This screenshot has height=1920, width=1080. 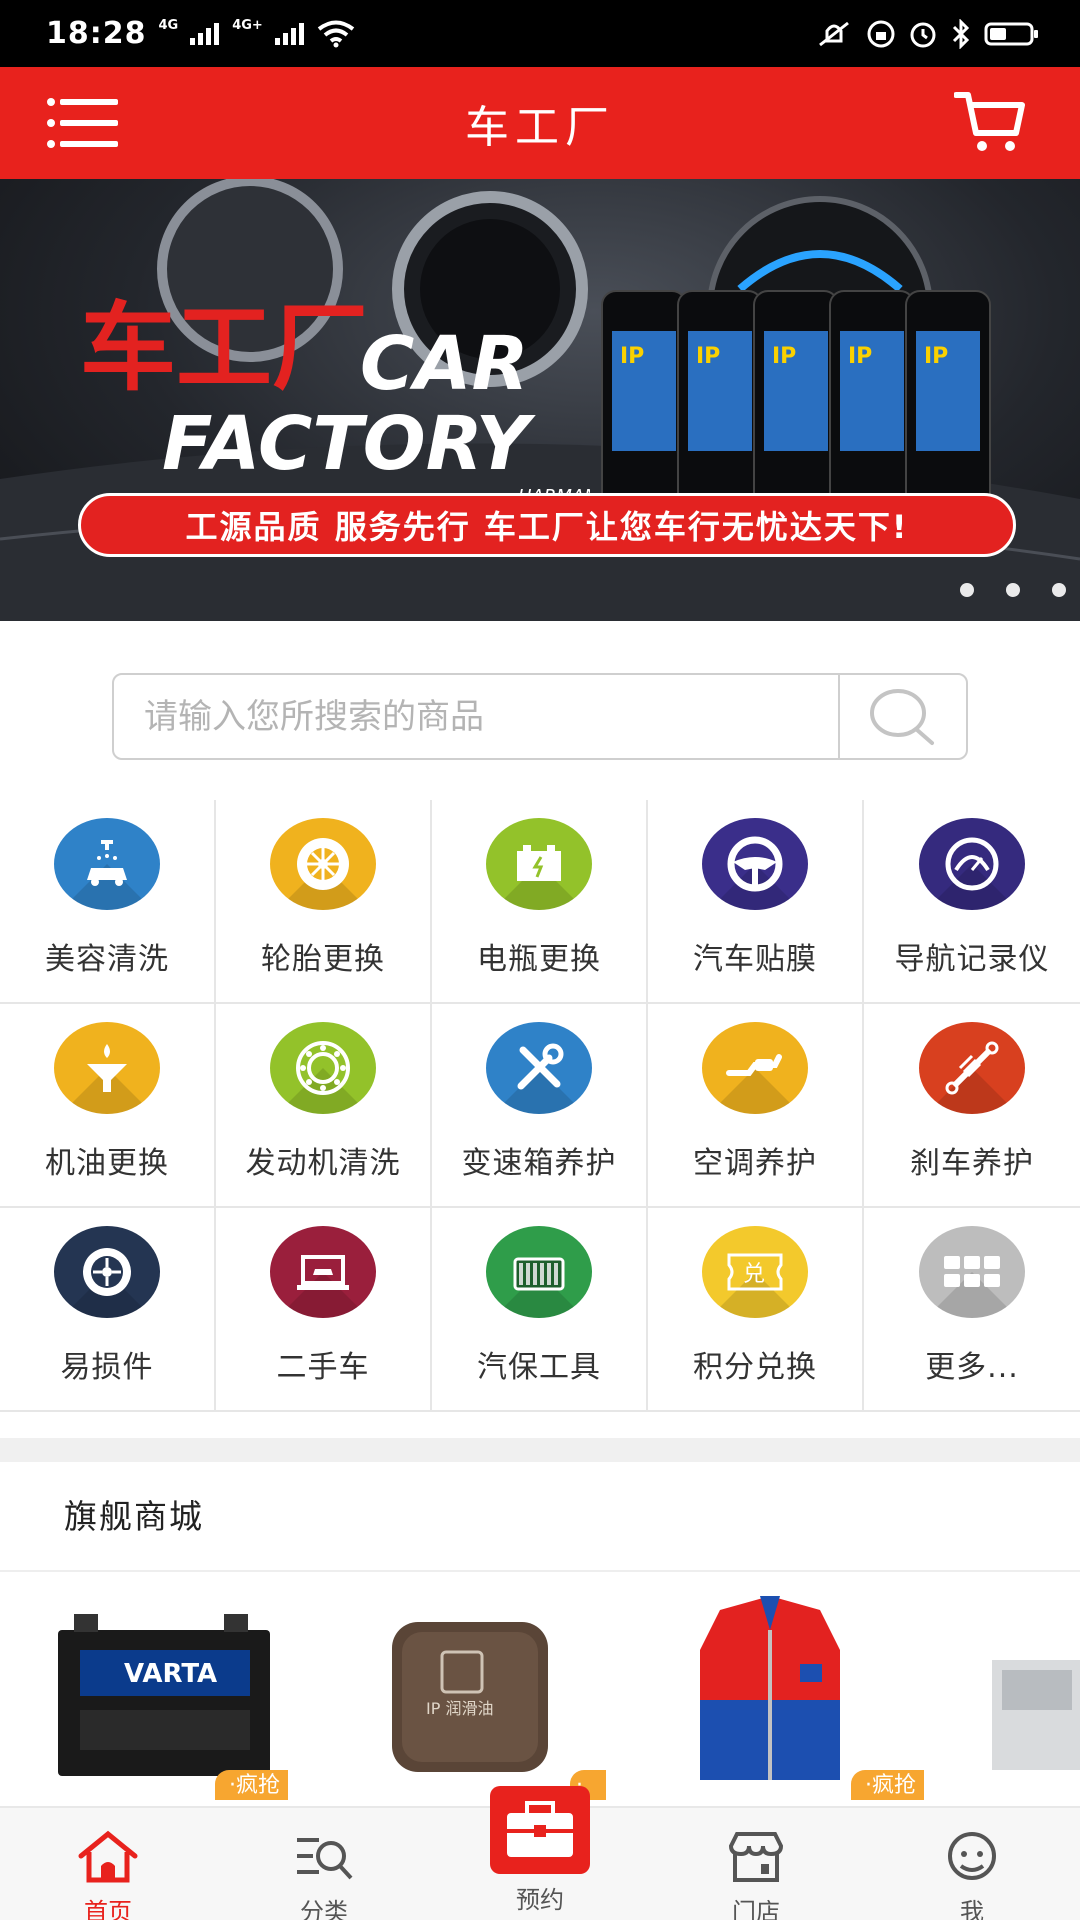 I want to click on category-item: 发动机清洗, so click(x=324, y=1106).